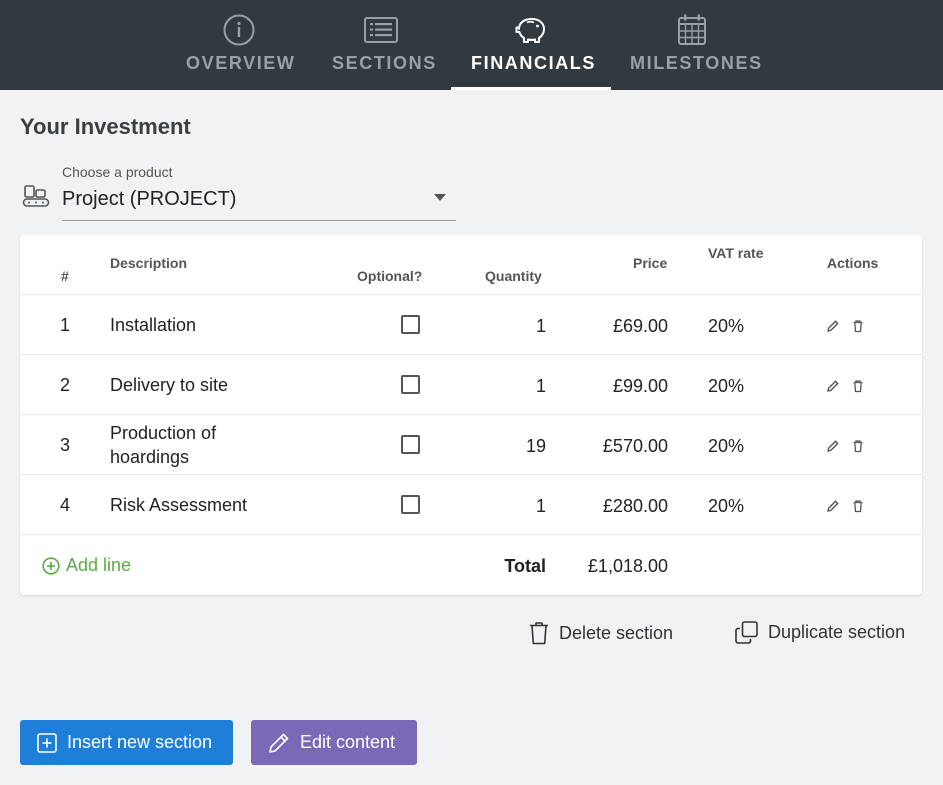 The height and width of the screenshot is (785, 943). What do you see at coordinates (149, 263) in the screenshot?
I see `column-header-description: Description` at bounding box center [149, 263].